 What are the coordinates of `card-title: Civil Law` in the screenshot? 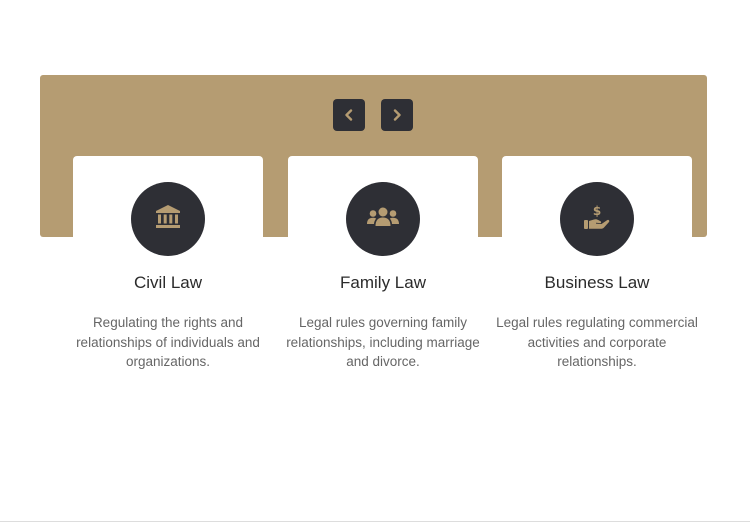 It's located at (168, 282).